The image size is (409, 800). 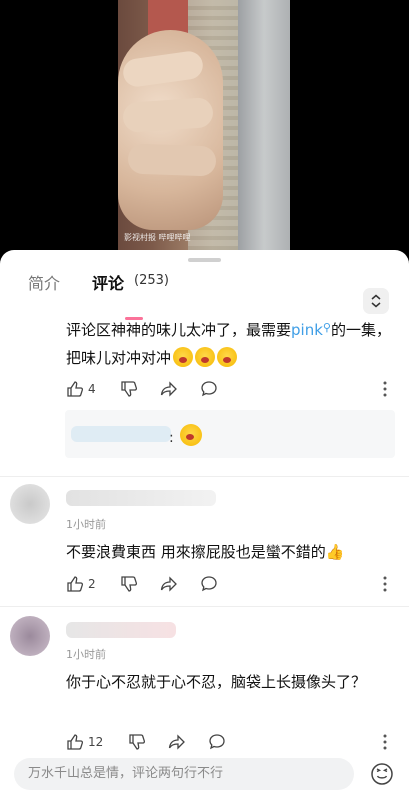 I want to click on comment-input-bar: 万水千山总是情，评论两句行不行, so click(x=204, y=775).